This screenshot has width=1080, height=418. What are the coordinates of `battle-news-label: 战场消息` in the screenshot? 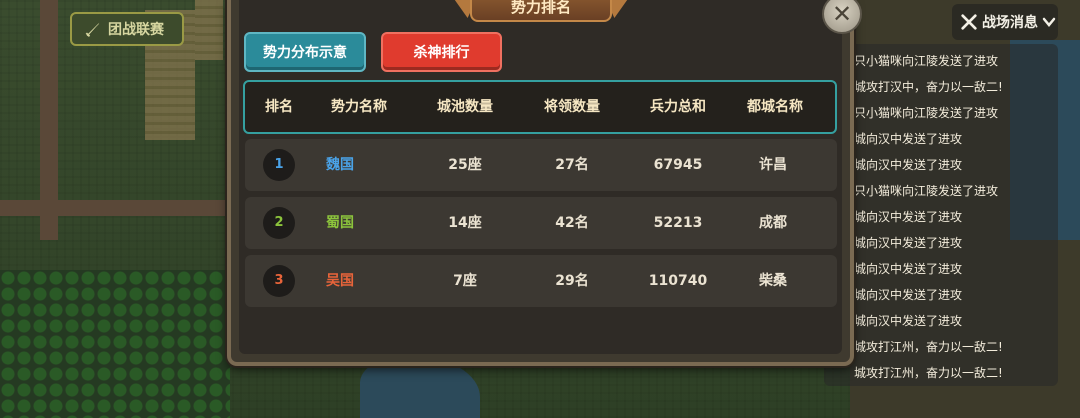 It's located at (1010, 23).